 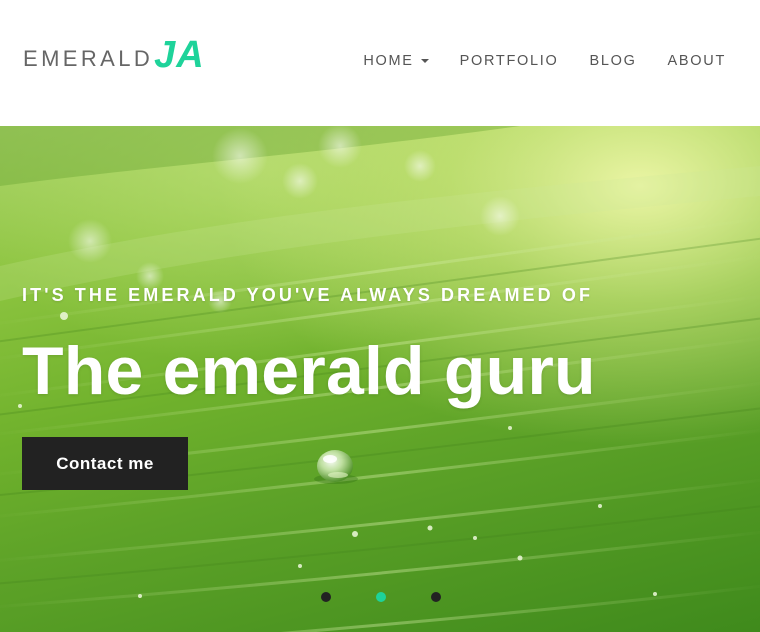 I want to click on nav-item-label: HOME, so click(x=388, y=61).